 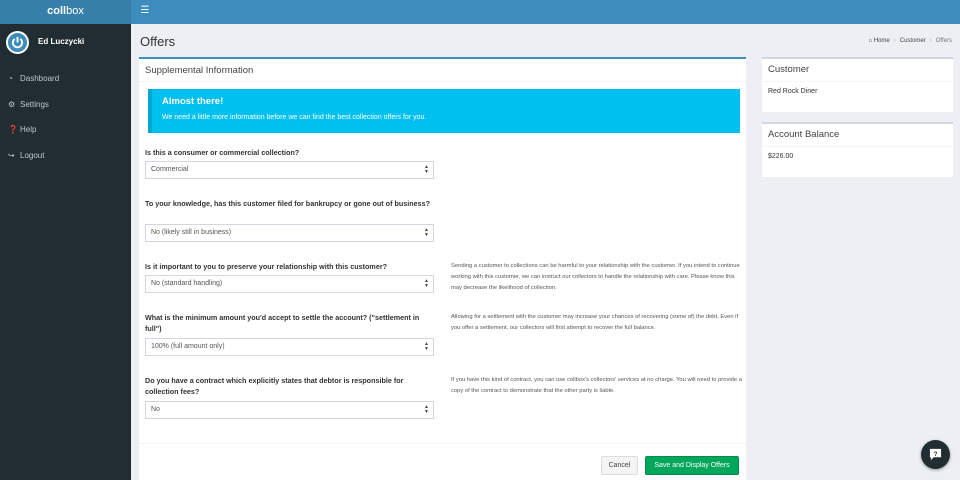 I want to click on sidebar-item-label: Logout, so click(x=32, y=155).